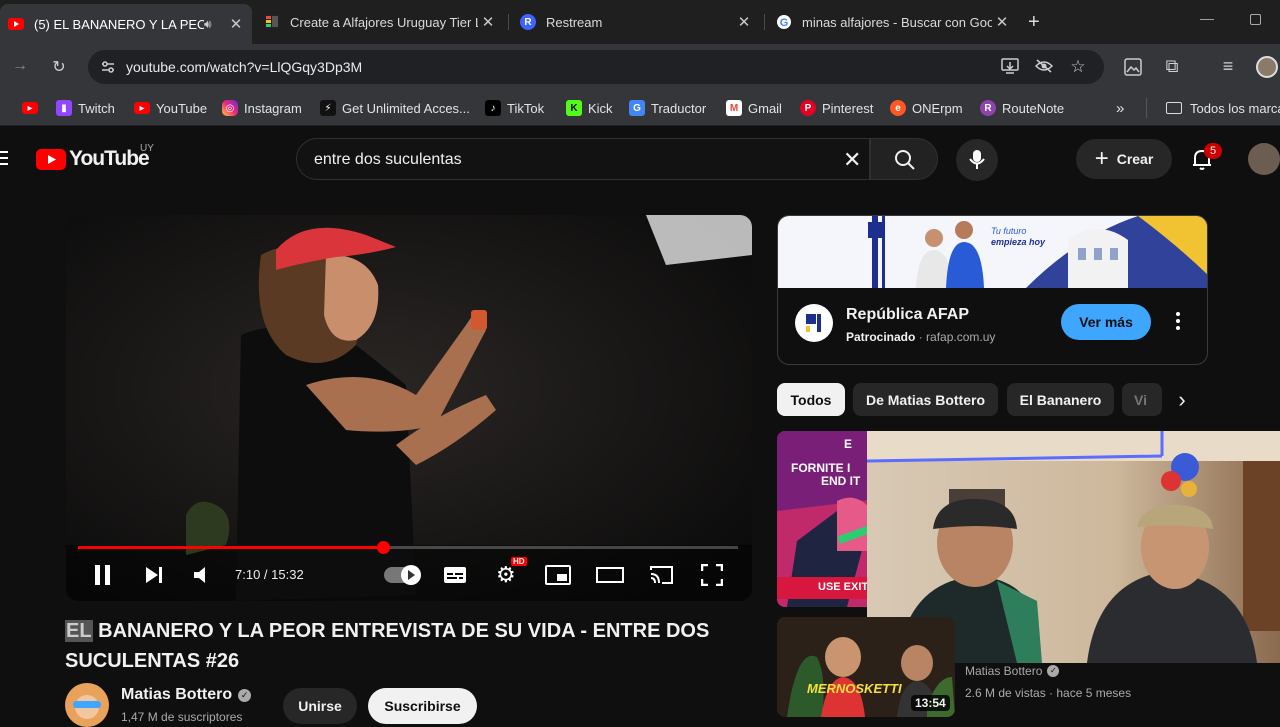 Image resolution: width=1280 pixels, height=727 pixels. I want to click on create-button: + Crear, so click(1124, 159).